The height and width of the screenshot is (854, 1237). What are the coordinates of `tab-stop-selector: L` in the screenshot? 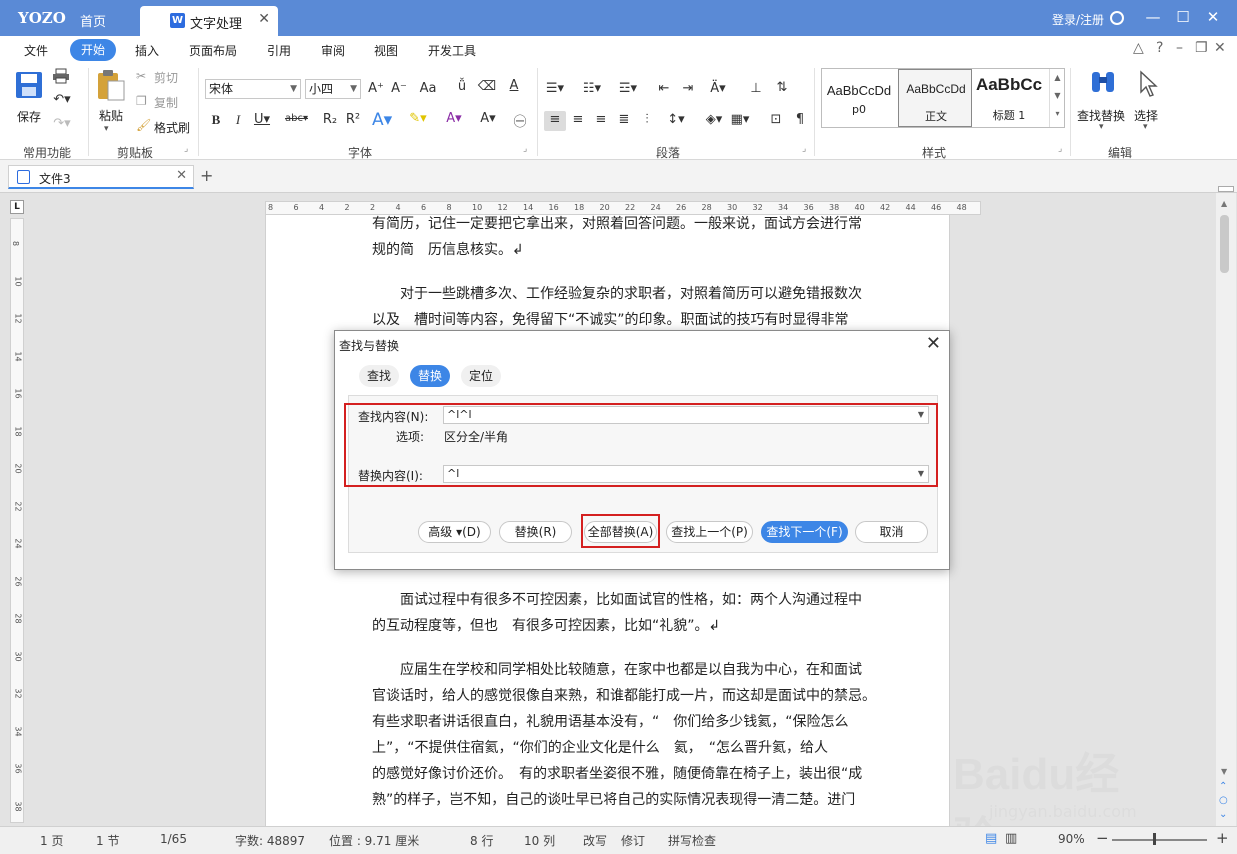 It's located at (17, 207).